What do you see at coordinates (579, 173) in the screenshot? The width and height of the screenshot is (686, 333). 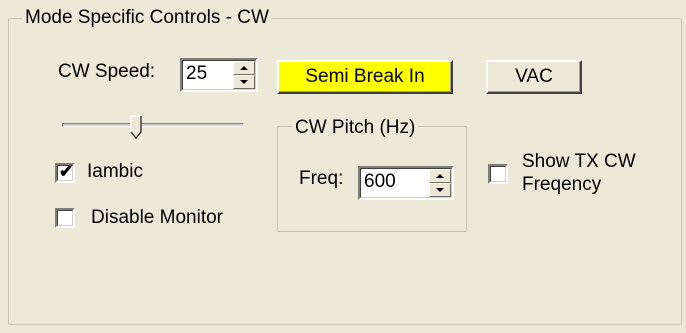 I see `show-tx-cw-frequency-label: Show TX CW Freqency` at bounding box center [579, 173].